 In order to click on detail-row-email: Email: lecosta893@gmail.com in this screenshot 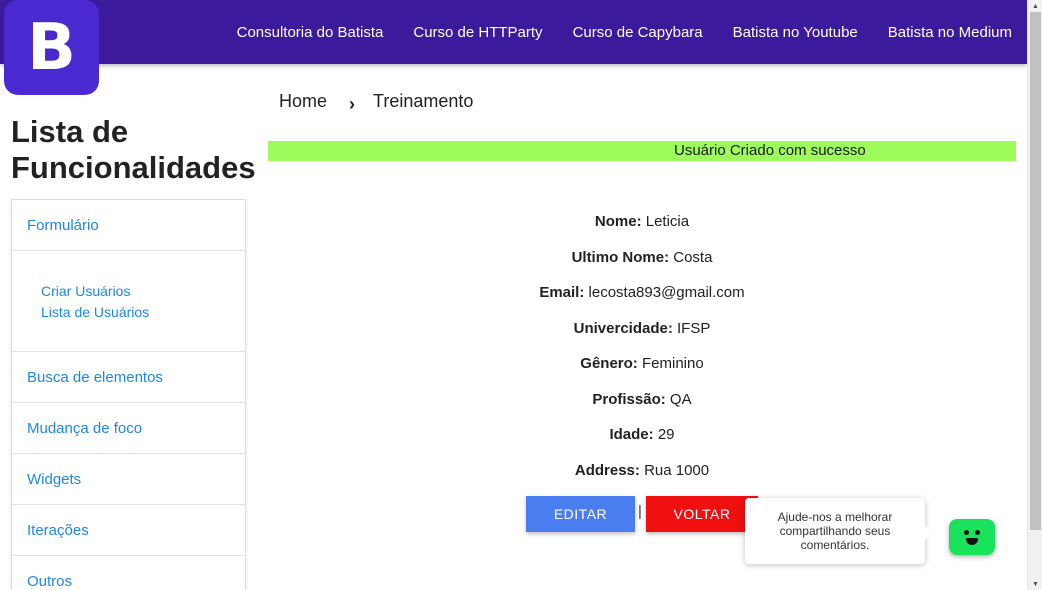, I will do `click(642, 293)`.